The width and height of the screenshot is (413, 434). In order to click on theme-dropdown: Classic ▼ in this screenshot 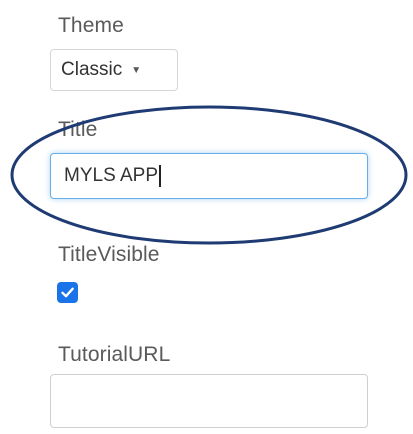, I will do `click(114, 70)`.